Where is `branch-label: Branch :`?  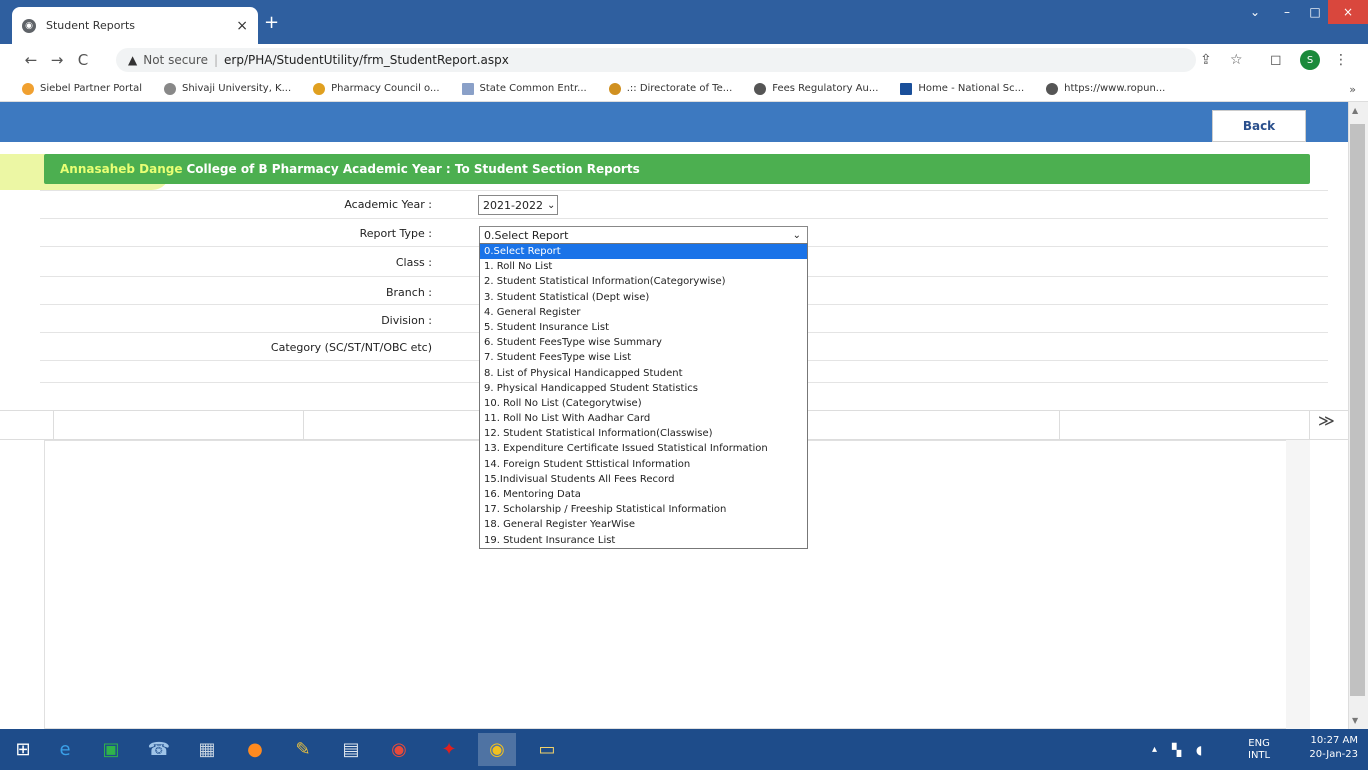
branch-label: Branch : is located at coordinates (408, 292).